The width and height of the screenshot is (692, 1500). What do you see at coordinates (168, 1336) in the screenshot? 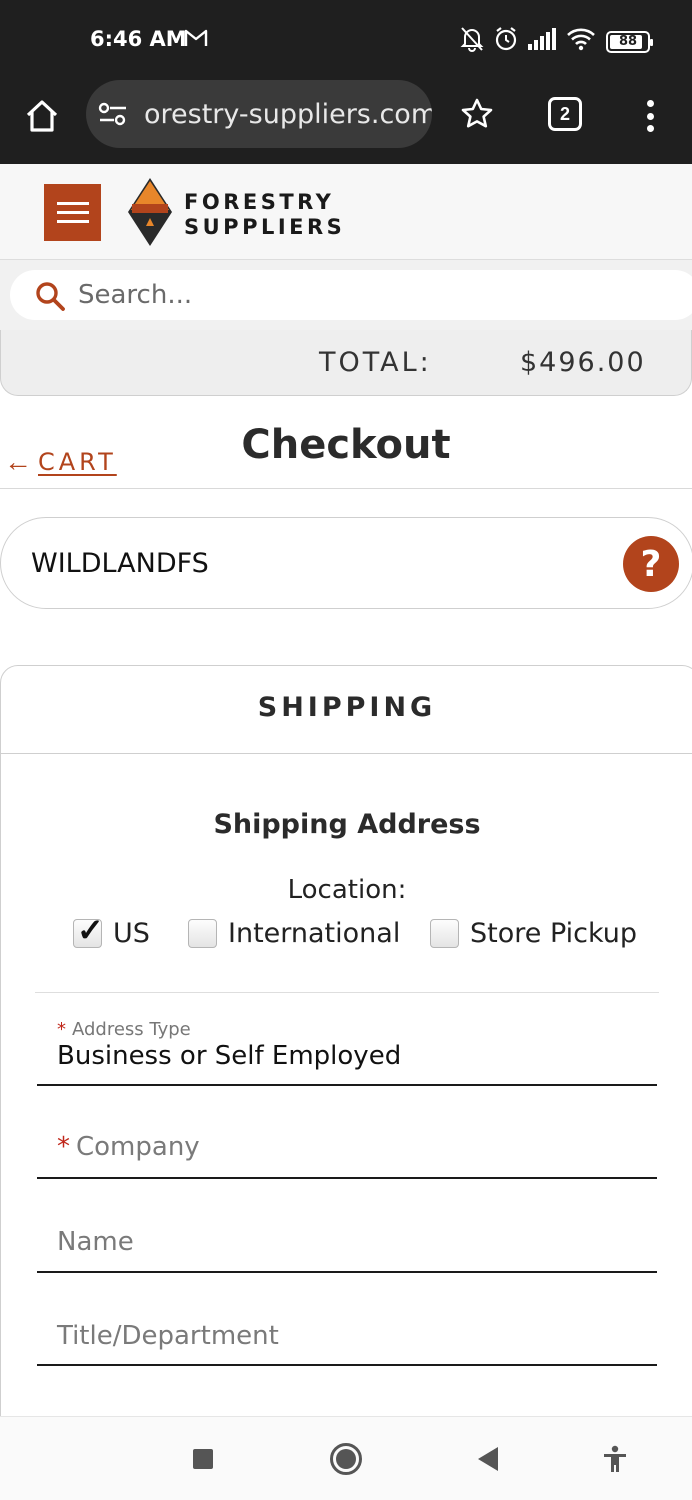
I see `title-department-placeholder: Title/Department` at bounding box center [168, 1336].